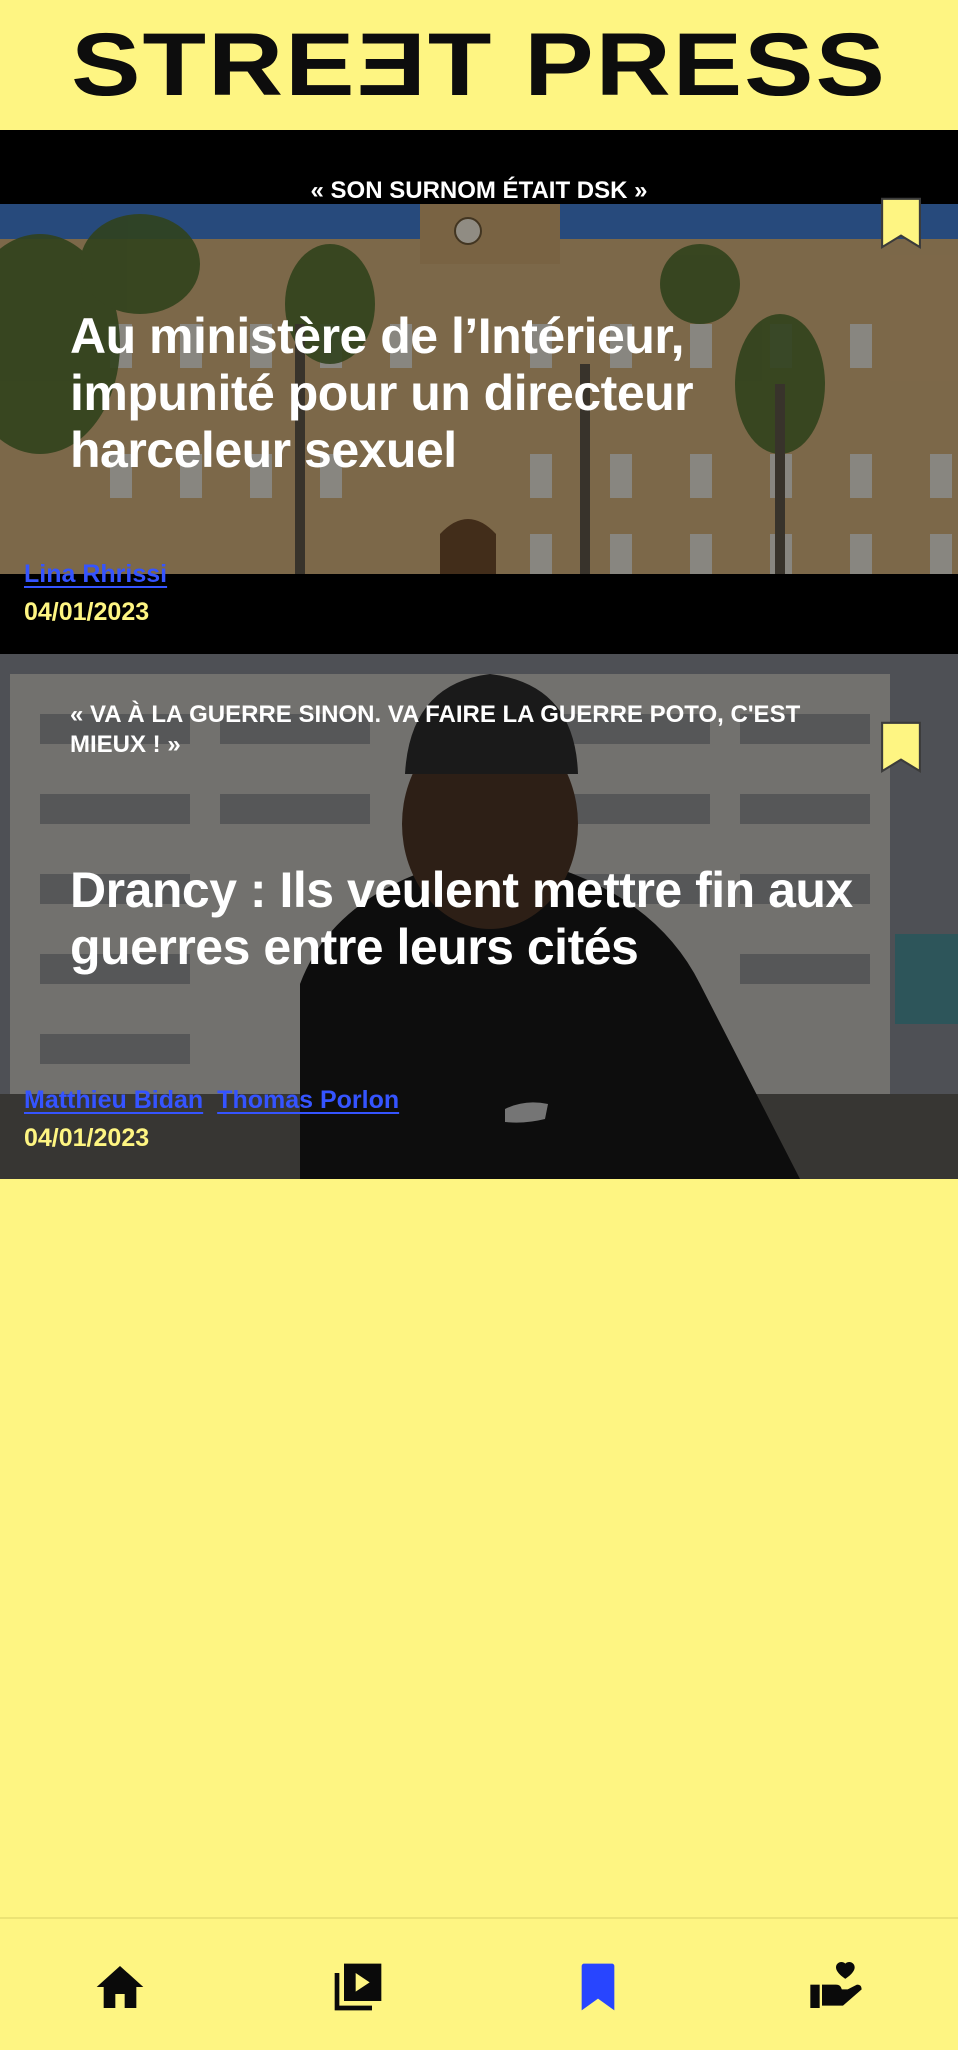 This screenshot has height=2050, width=958. Describe the element at coordinates (211, 1100) in the screenshot. I see `article-authors: Matthieu Bidan Thomas Porlon` at that location.